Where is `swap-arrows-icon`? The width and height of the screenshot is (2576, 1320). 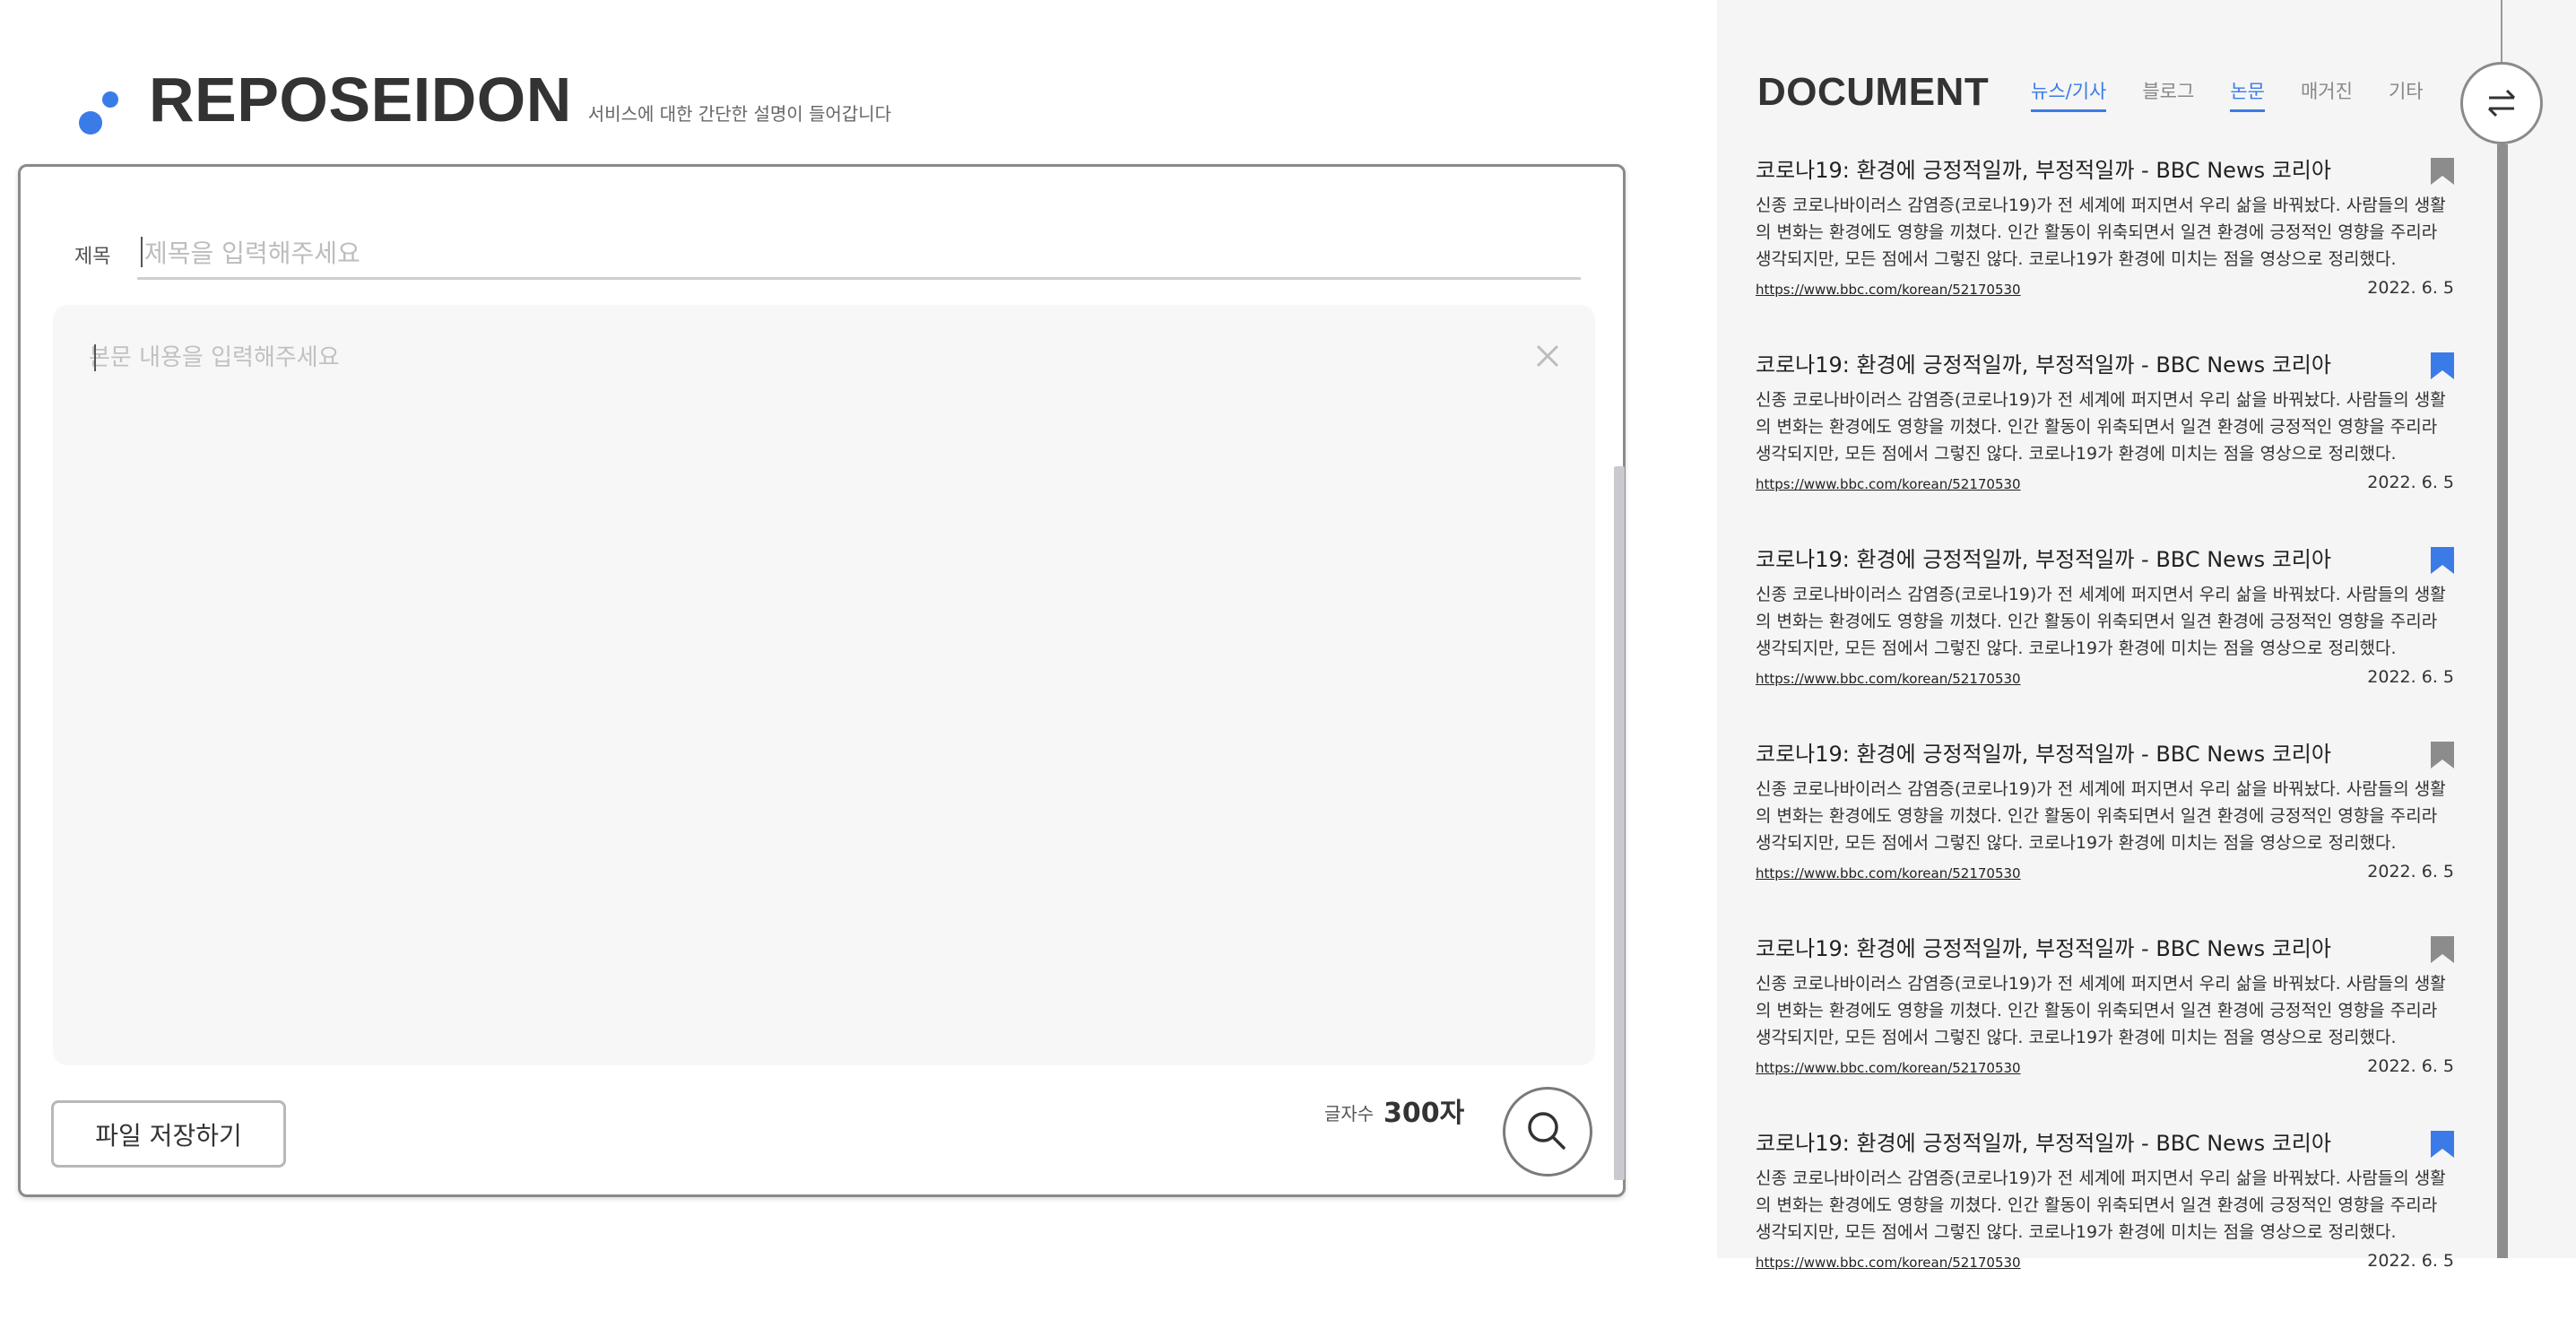
swap-arrows-icon is located at coordinates (2501, 103).